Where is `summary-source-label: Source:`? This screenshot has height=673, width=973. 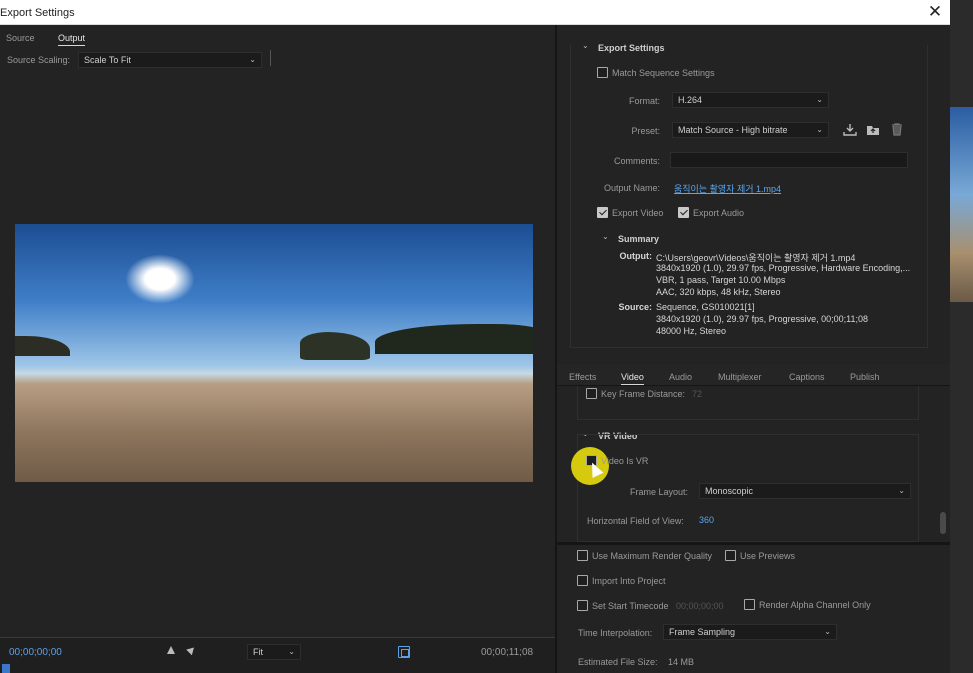
summary-source-label: Source: is located at coordinates (635, 307).